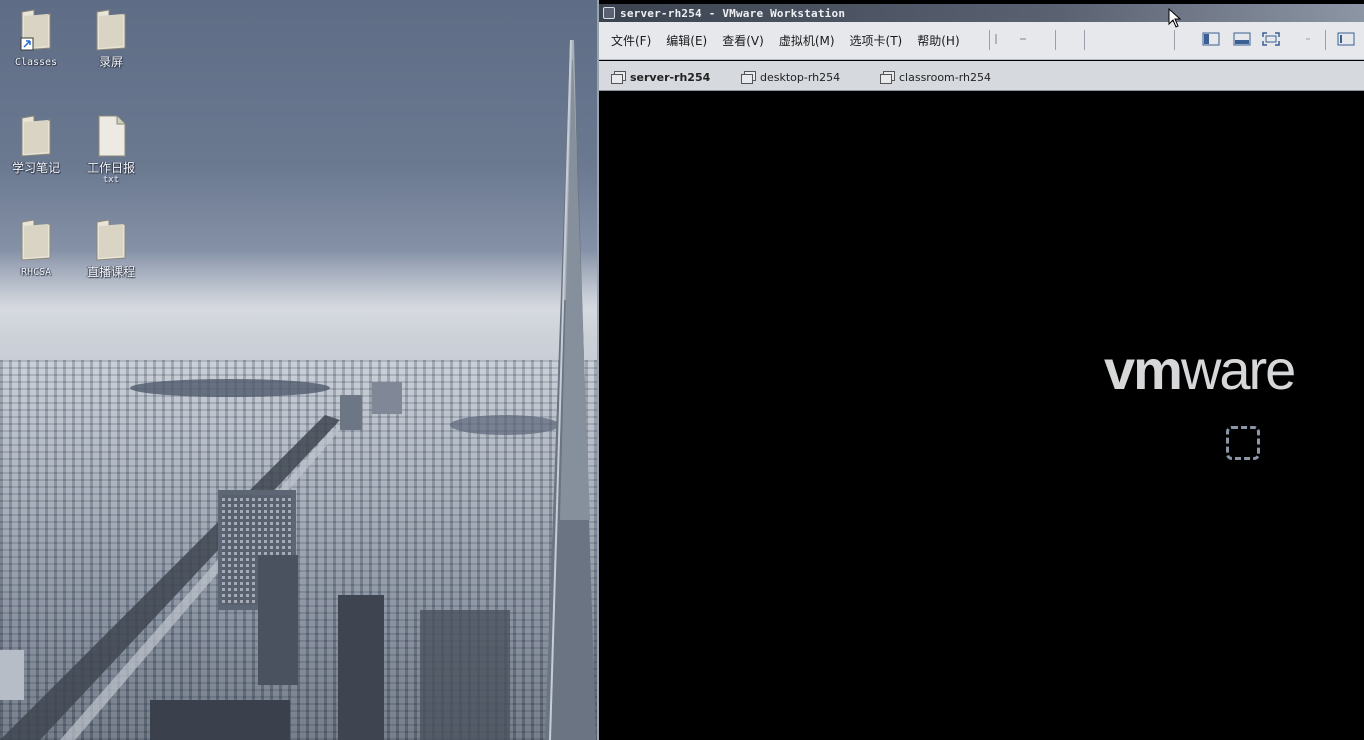 This screenshot has width=1364, height=740. Describe the element at coordinates (733, 13) in the screenshot. I see `window-title: server-rh254 - VMware Workstation` at that location.